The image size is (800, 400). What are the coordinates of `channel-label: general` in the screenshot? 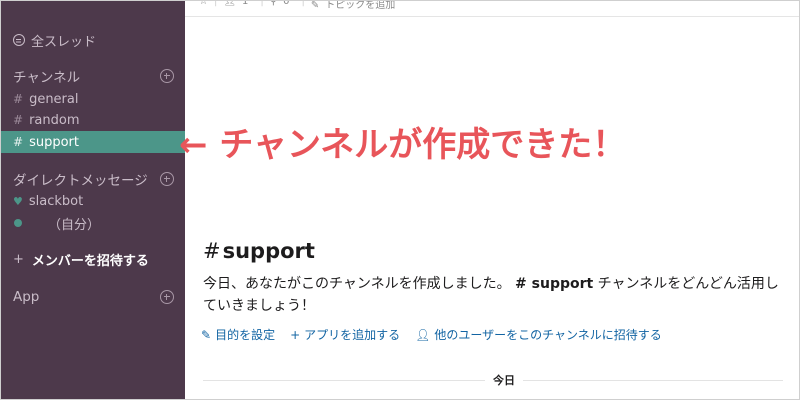 It's located at (54, 99).